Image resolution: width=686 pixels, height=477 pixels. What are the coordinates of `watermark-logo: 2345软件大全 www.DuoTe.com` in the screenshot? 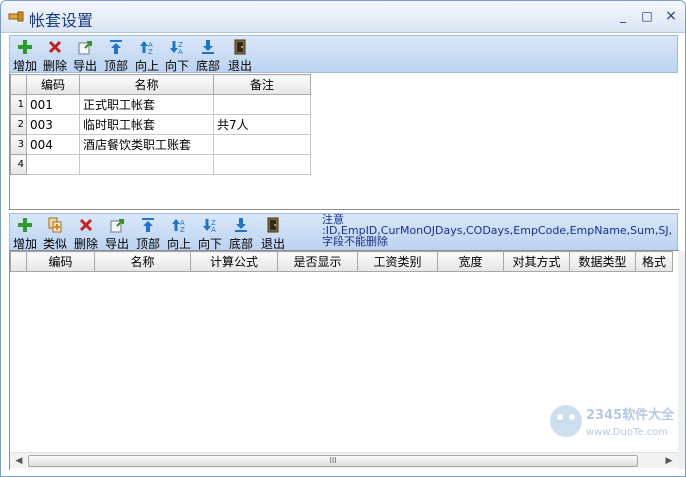 It's located at (612, 421).